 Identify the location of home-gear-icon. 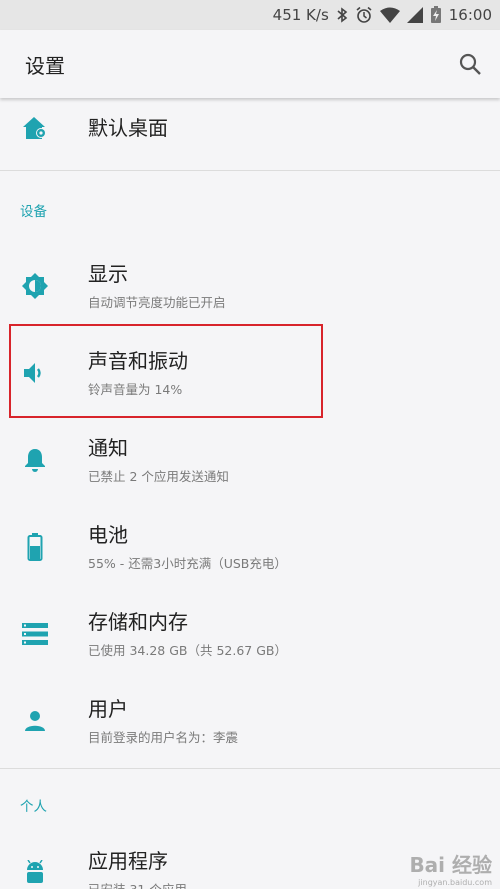
(35, 128).